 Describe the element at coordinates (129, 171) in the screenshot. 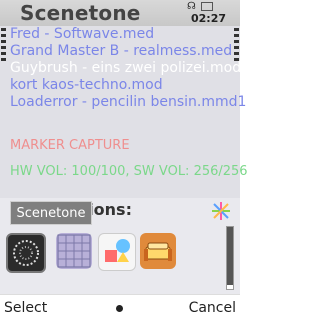

I see `volume-readout: HW VOL: 100/100, SW VOL: 256/256` at that location.